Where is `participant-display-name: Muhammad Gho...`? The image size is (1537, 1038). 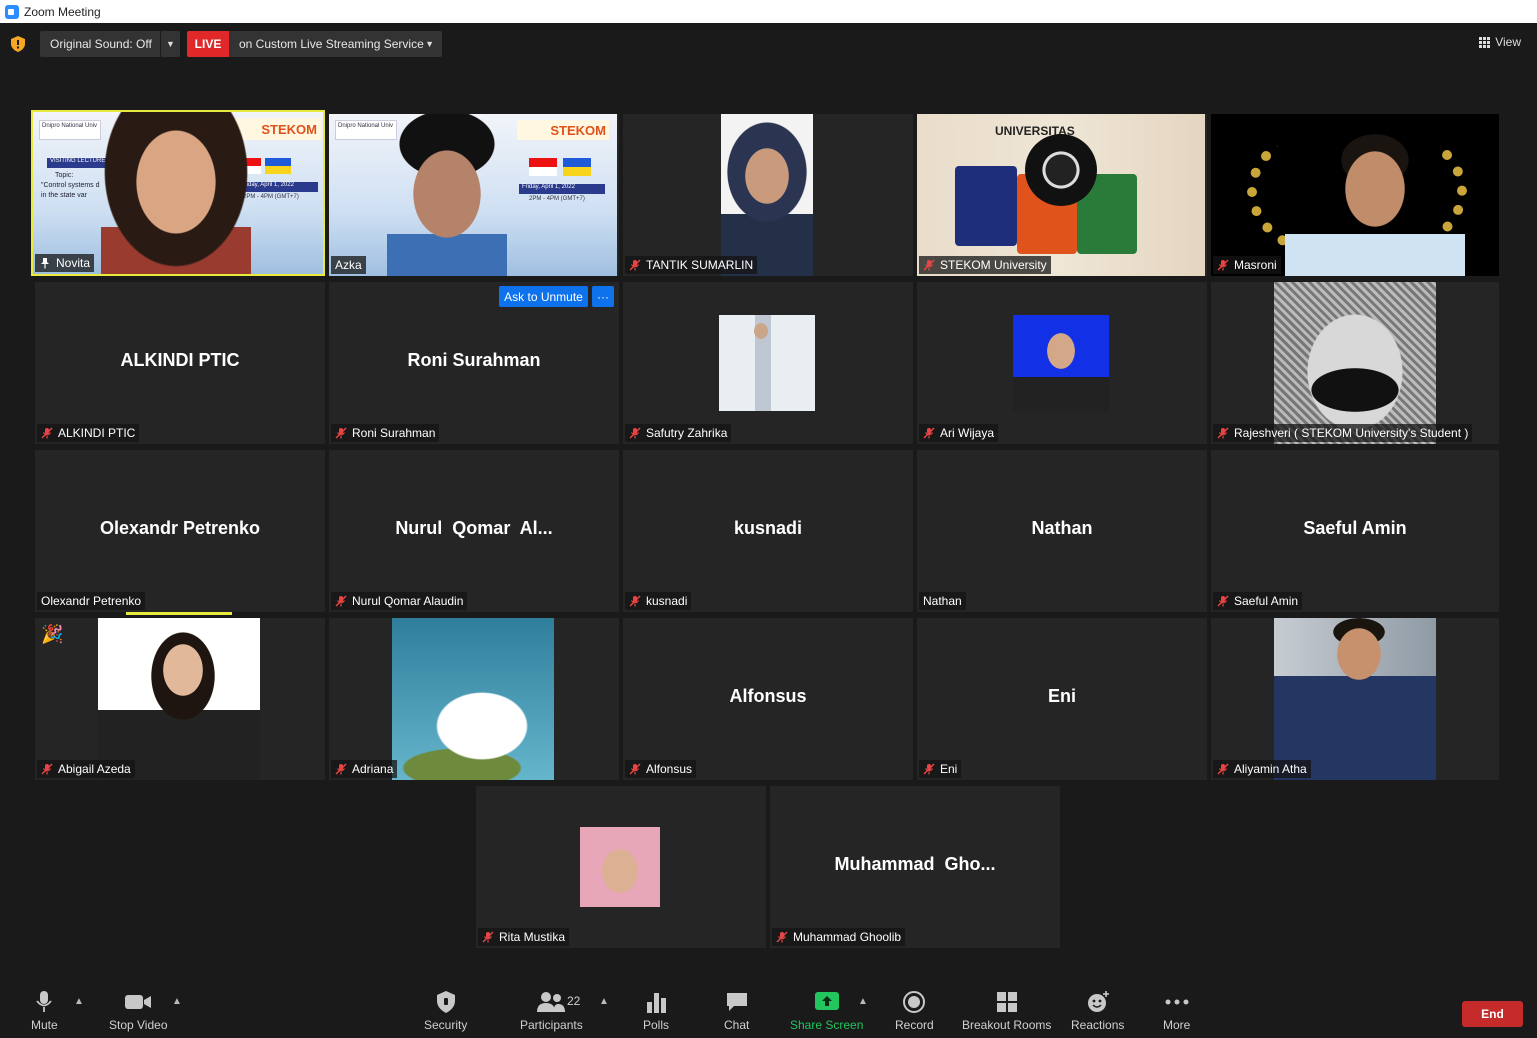 participant-display-name: Muhammad Gho... is located at coordinates (915, 864).